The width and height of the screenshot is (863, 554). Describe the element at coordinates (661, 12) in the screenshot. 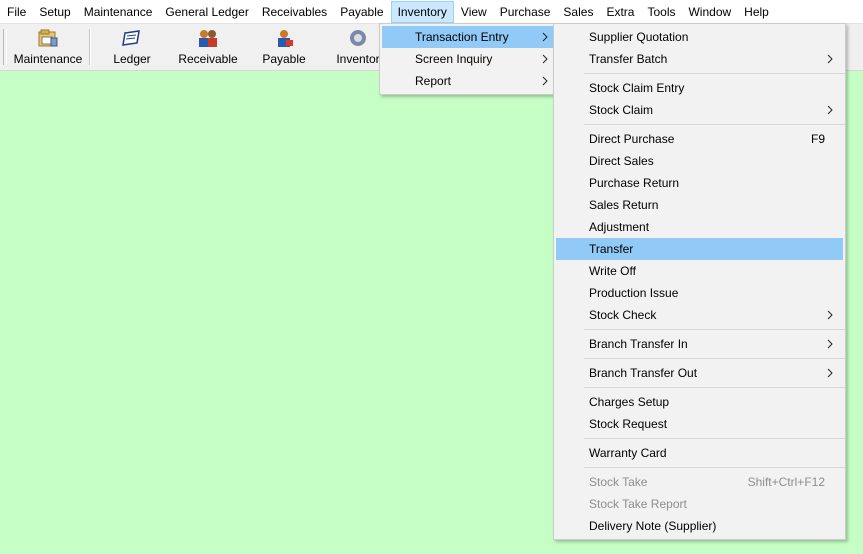

I see `menu-tools: Tools` at that location.